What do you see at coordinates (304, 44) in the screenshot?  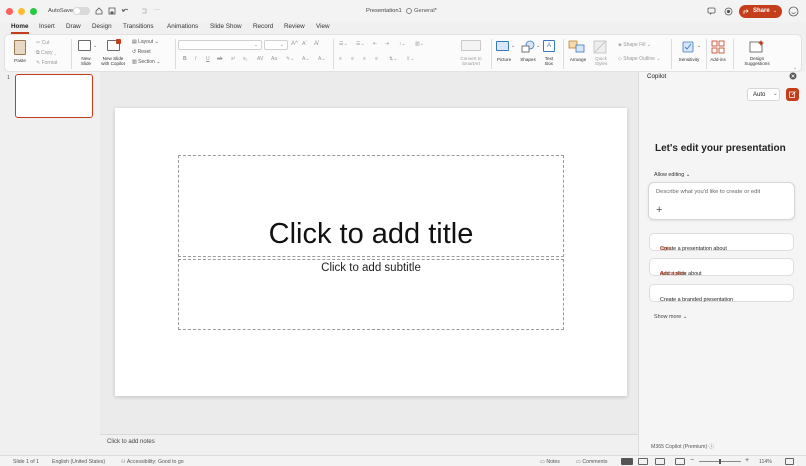 I see `shrink-font-icon: Aˇ` at bounding box center [304, 44].